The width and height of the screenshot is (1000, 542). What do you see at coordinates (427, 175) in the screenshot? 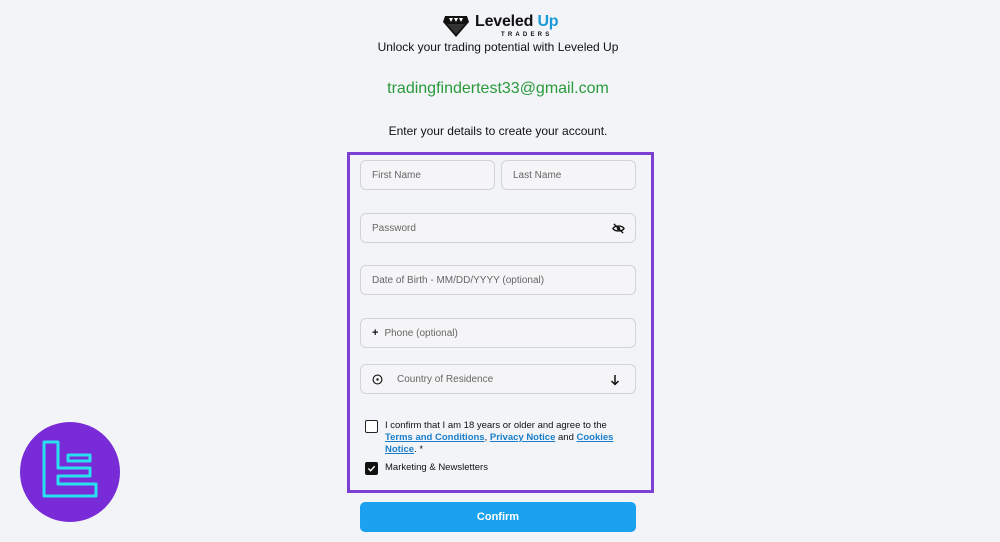
I see `first-name-input: First Name` at bounding box center [427, 175].